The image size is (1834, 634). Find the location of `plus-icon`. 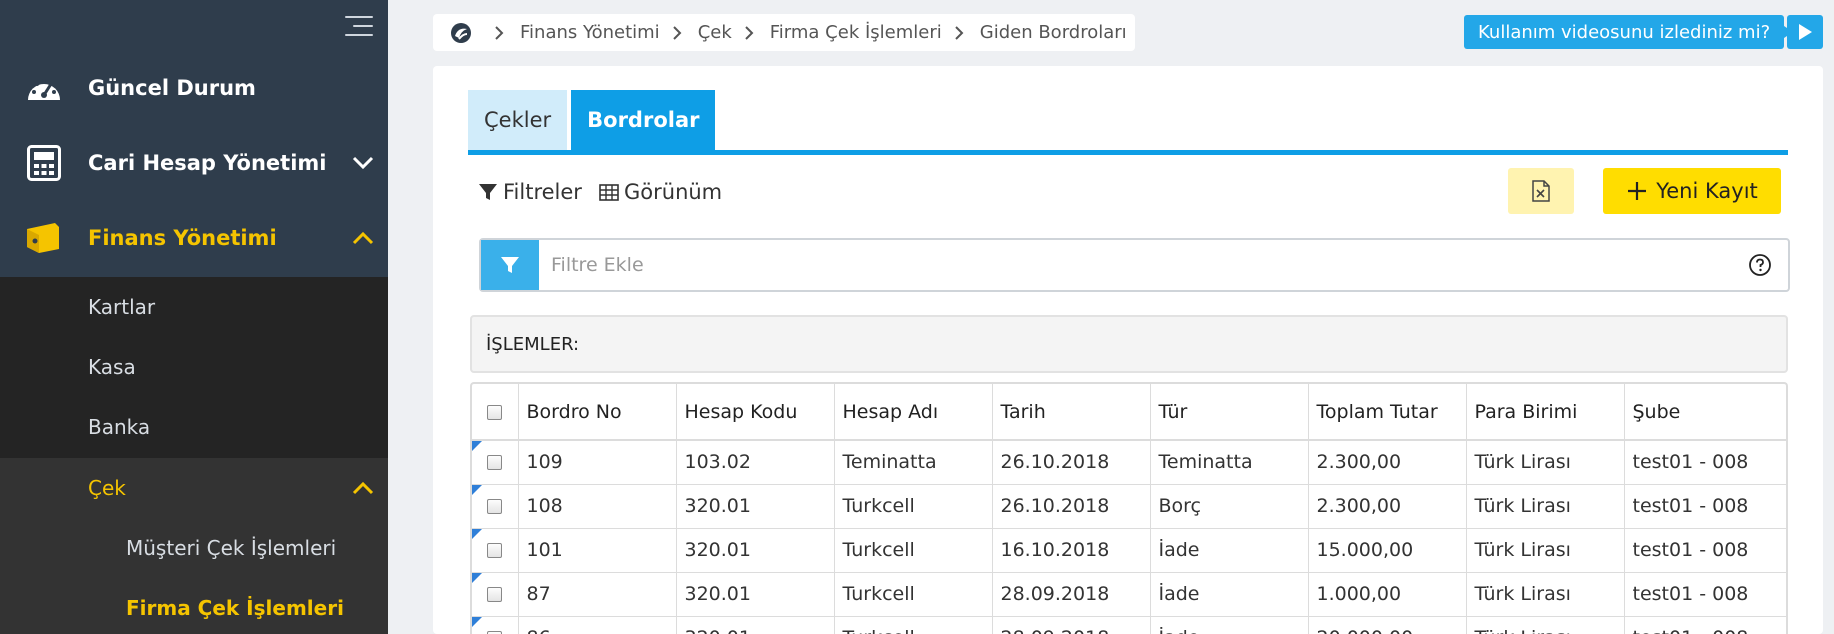

plus-icon is located at coordinates (1637, 191).